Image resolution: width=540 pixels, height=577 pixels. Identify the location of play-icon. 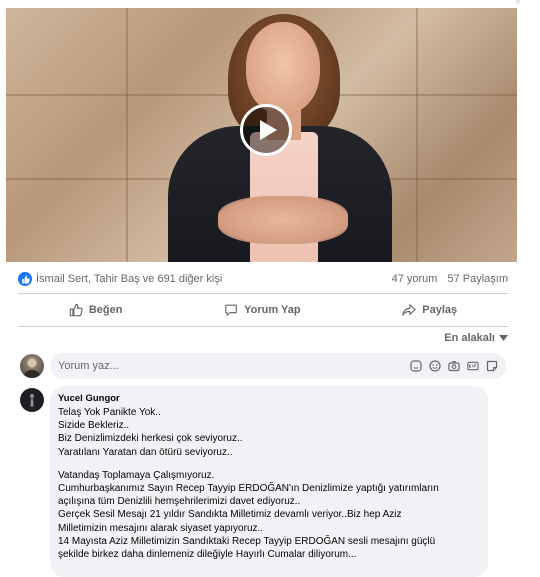
(268, 130).